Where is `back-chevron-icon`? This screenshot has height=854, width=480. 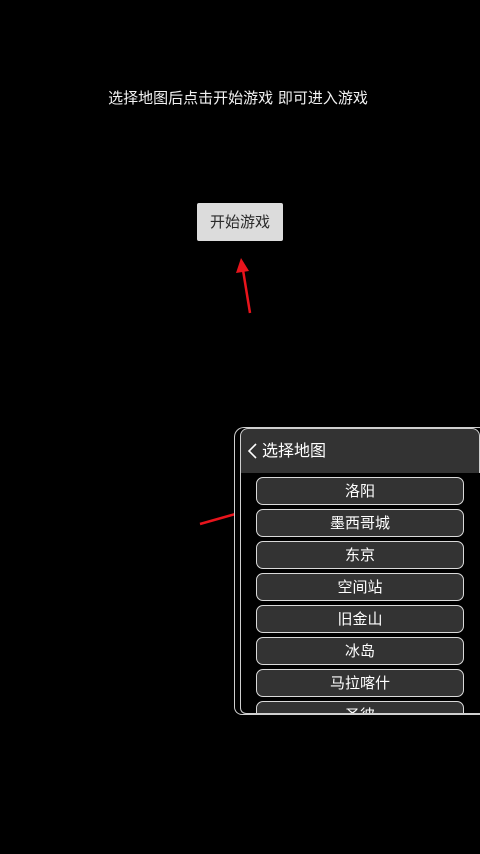 back-chevron-icon is located at coordinates (253, 451).